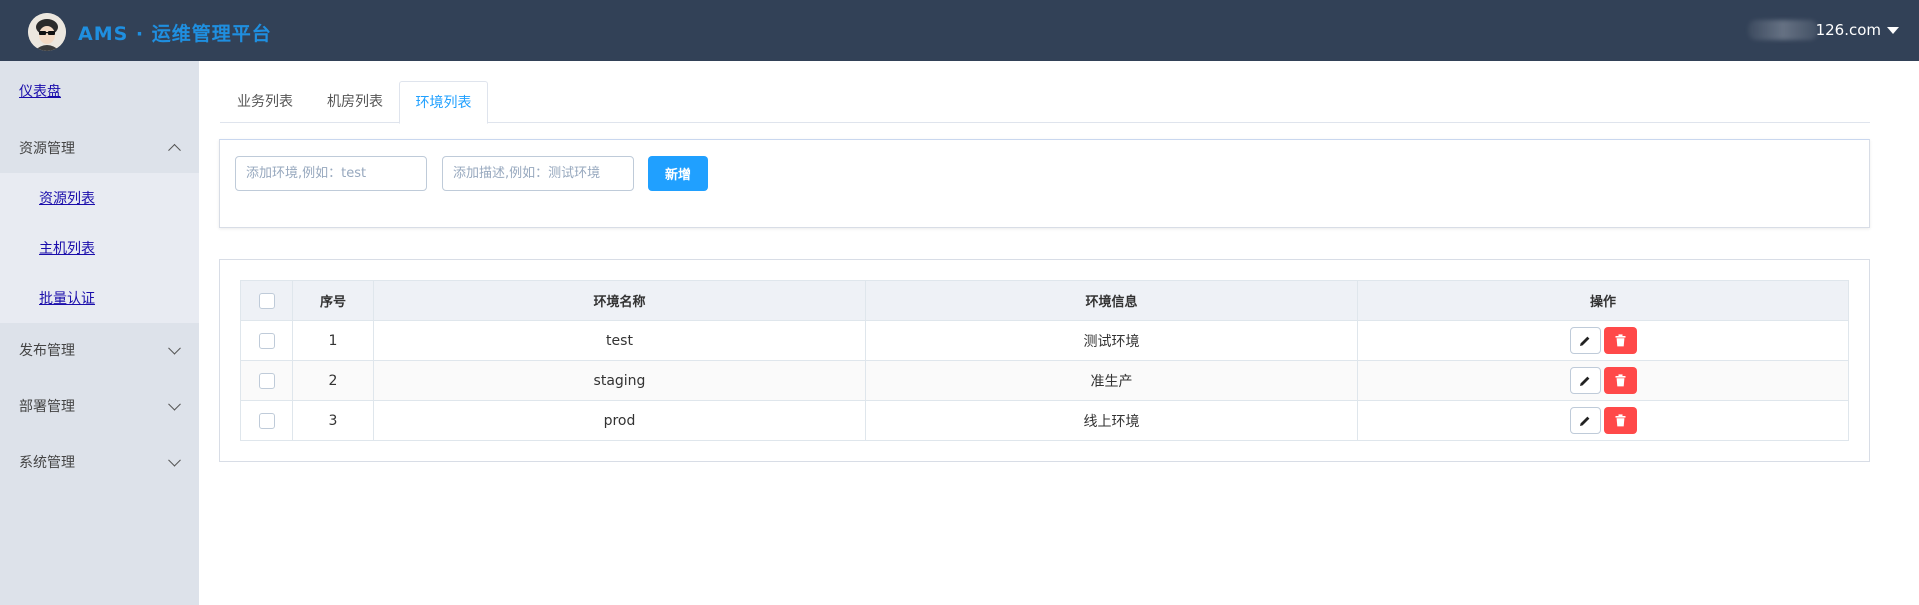 The height and width of the screenshot is (605, 1919). What do you see at coordinates (959, 30) in the screenshot?
I see `top-header: AMS · 运维管理平台 126.com` at bounding box center [959, 30].